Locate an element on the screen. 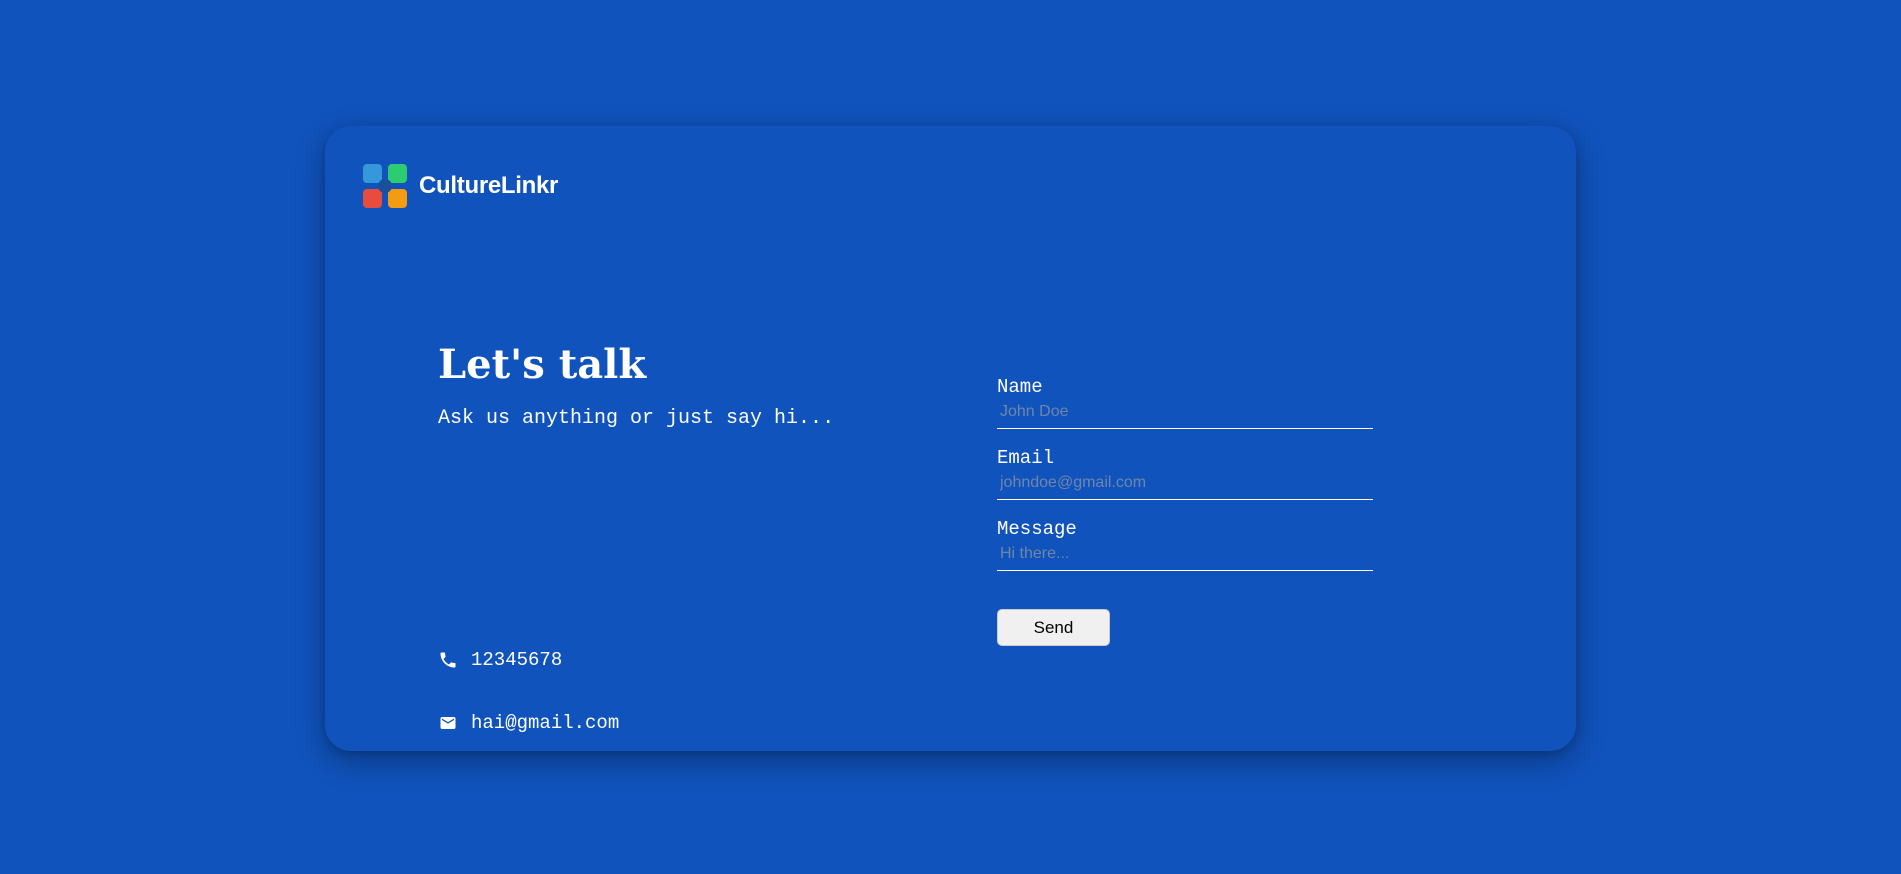 The width and height of the screenshot is (1901, 874). four-squares-logo-icon is located at coordinates (385, 186).